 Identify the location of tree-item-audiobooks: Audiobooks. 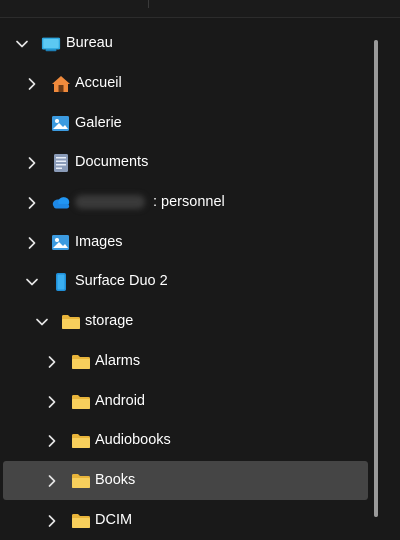
(185, 440).